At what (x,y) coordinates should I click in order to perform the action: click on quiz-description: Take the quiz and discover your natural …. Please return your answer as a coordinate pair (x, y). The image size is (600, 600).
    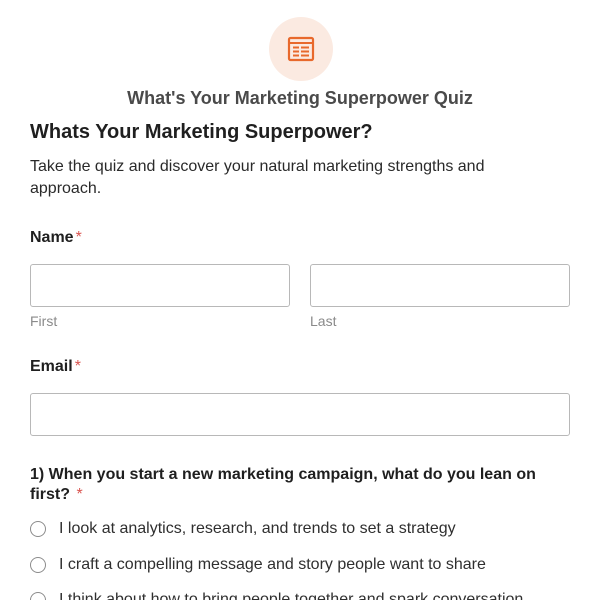
    Looking at the image, I should click on (257, 177).